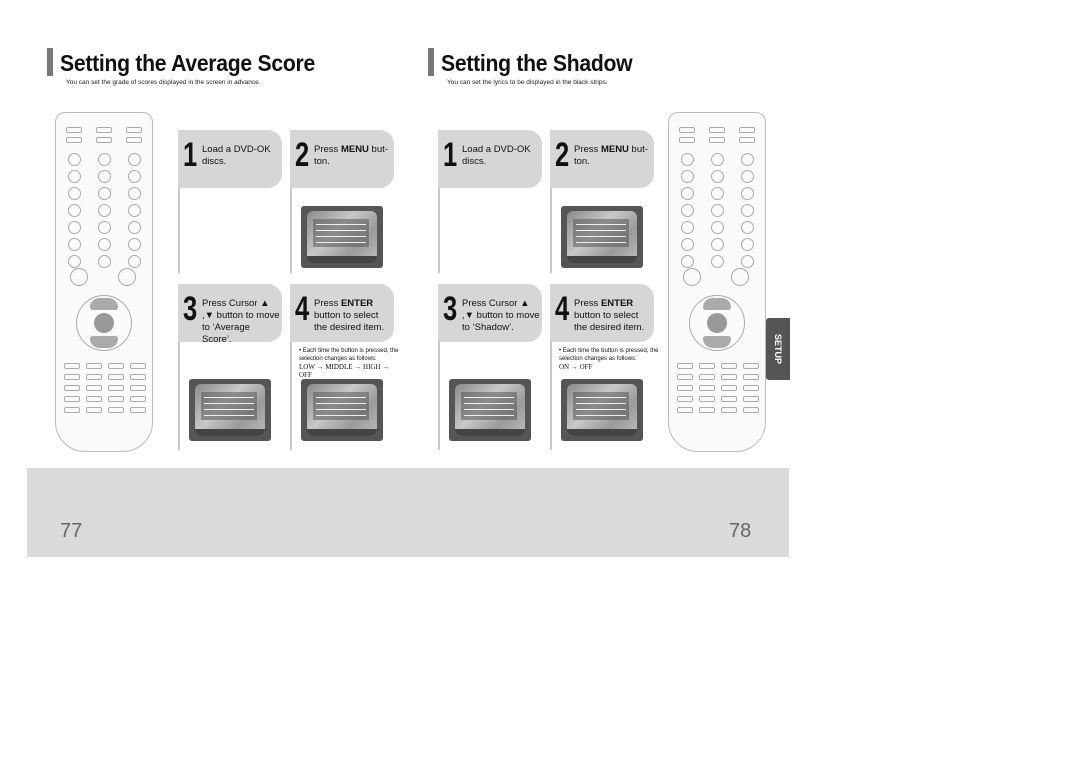 The width and height of the screenshot is (1080, 763). Describe the element at coordinates (717, 282) in the screenshot. I see `remote-control-right` at that location.